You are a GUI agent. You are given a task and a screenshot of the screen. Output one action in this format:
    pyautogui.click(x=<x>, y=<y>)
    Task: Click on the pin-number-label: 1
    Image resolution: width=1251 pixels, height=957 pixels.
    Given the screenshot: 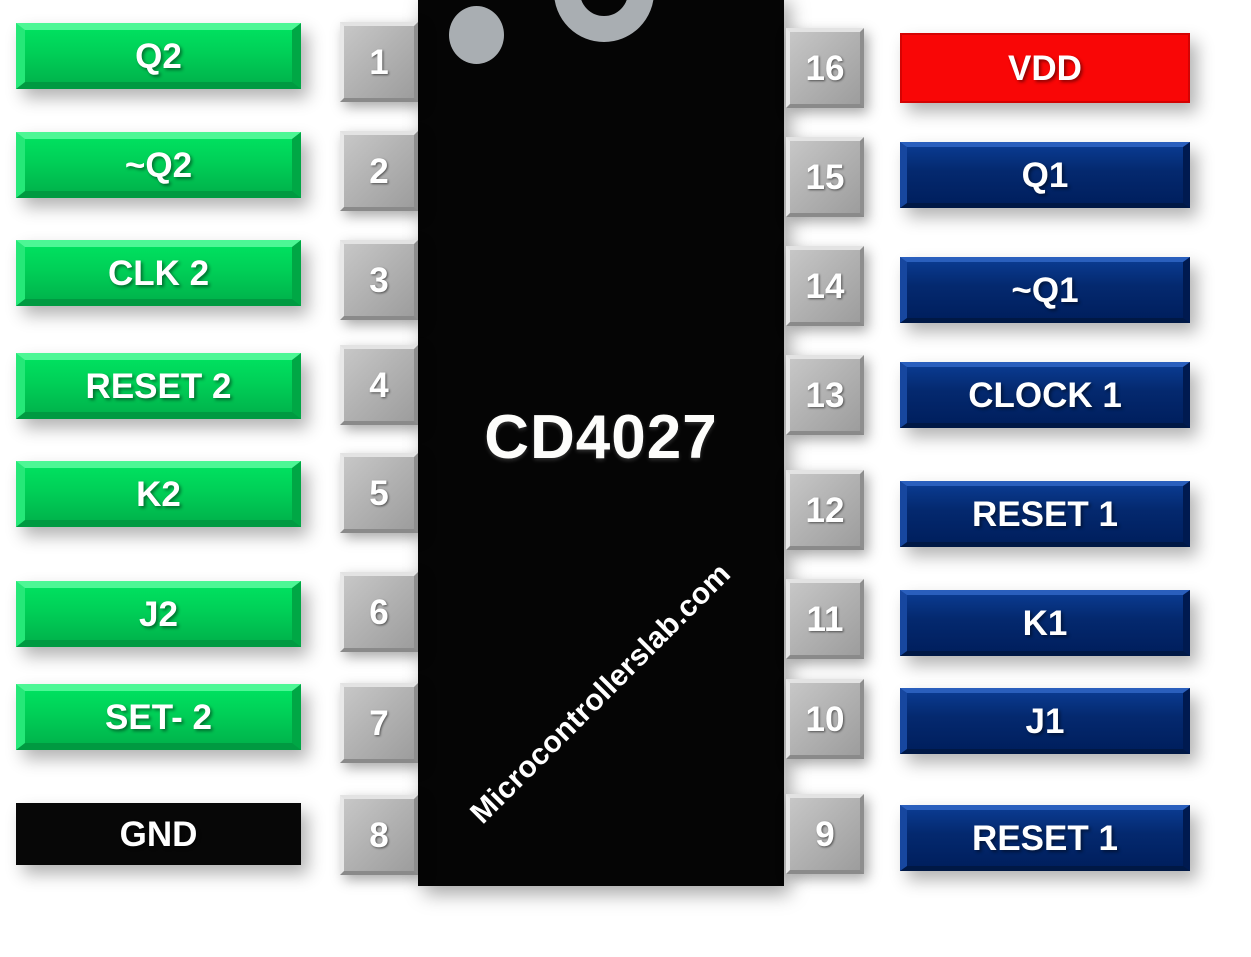 What is the action you would take?
    pyautogui.click(x=379, y=62)
    